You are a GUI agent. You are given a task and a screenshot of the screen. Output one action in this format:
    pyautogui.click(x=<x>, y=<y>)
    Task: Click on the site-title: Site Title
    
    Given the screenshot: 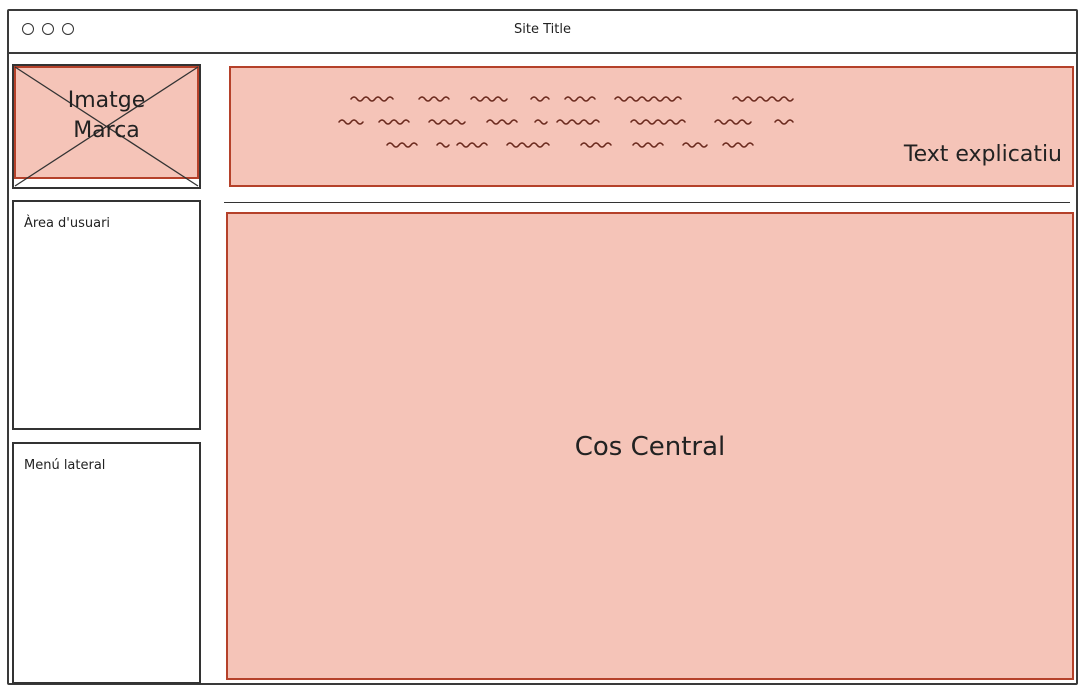 What is the action you would take?
    pyautogui.click(x=542, y=29)
    